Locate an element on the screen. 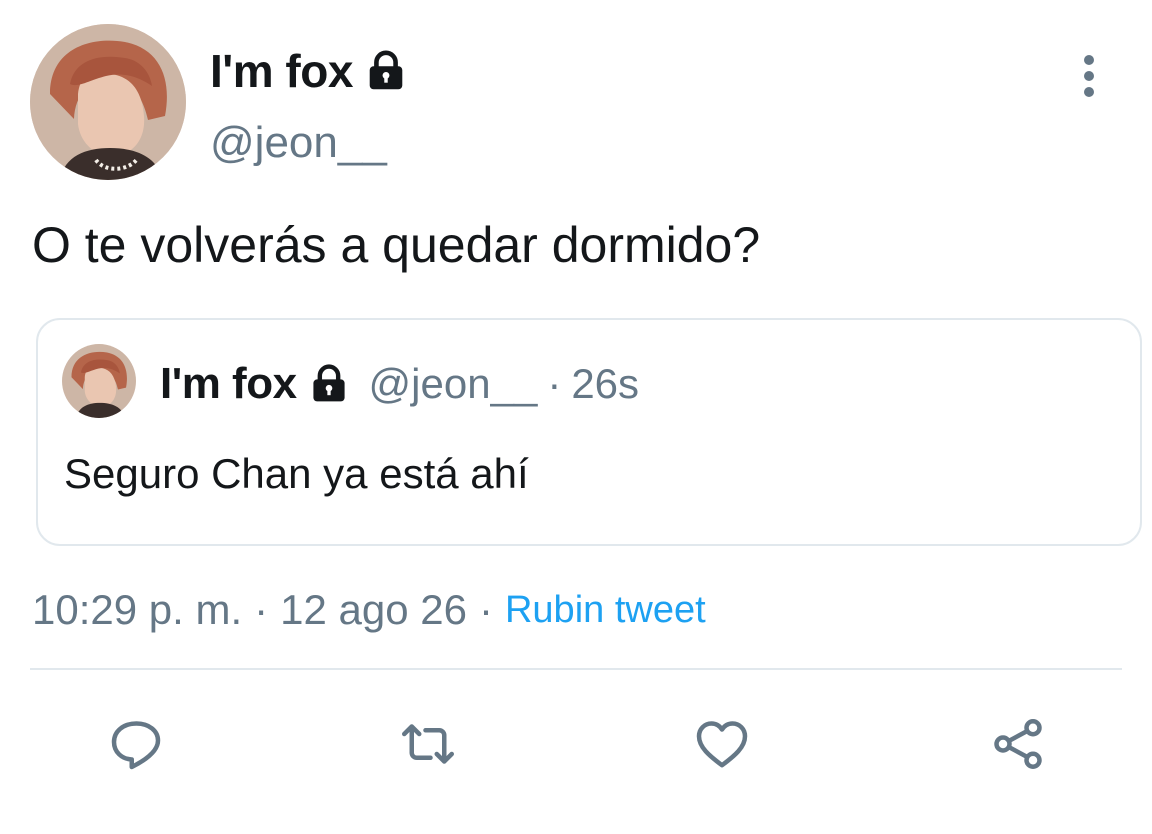 Image resolution: width=1152 pixels, height=834 pixels. tweet-time: 10:29 p. m. is located at coordinates (137, 609).